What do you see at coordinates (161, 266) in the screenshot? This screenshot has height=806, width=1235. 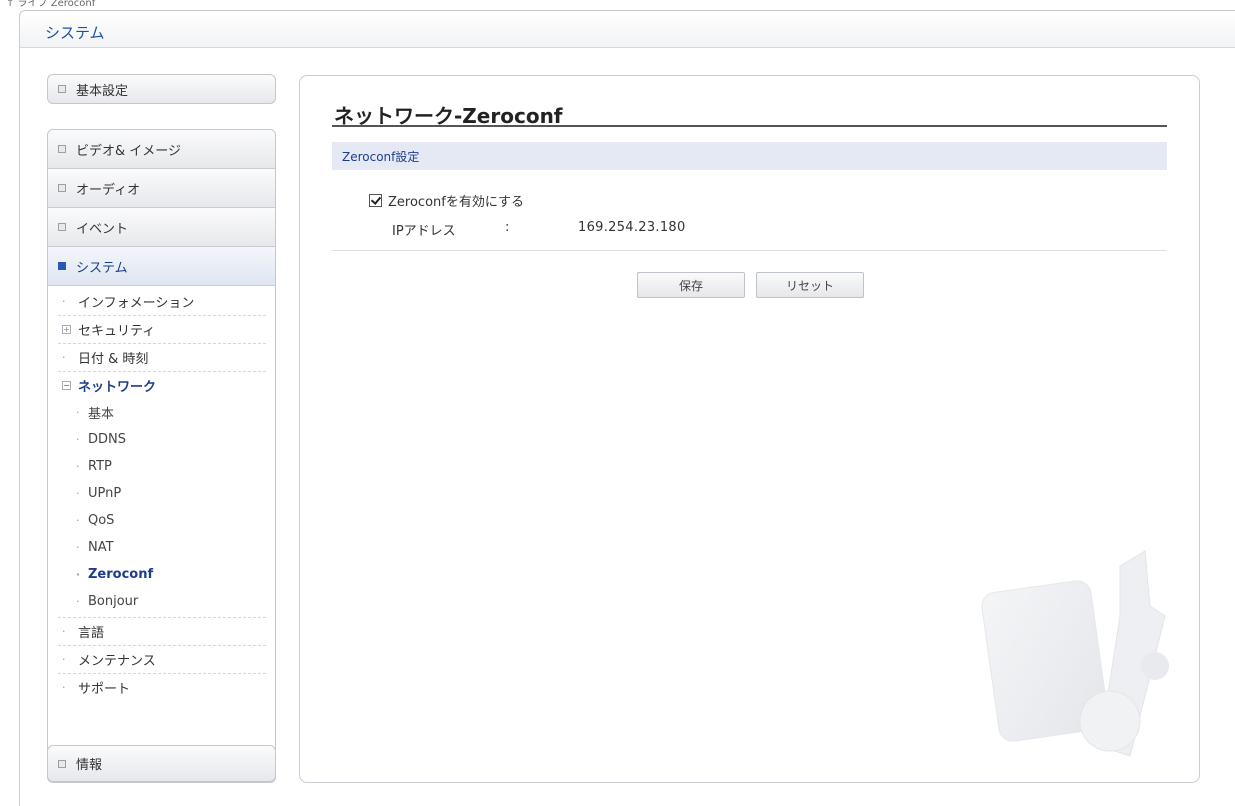 I see `sidebar-item-system: システム` at bounding box center [161, 266].